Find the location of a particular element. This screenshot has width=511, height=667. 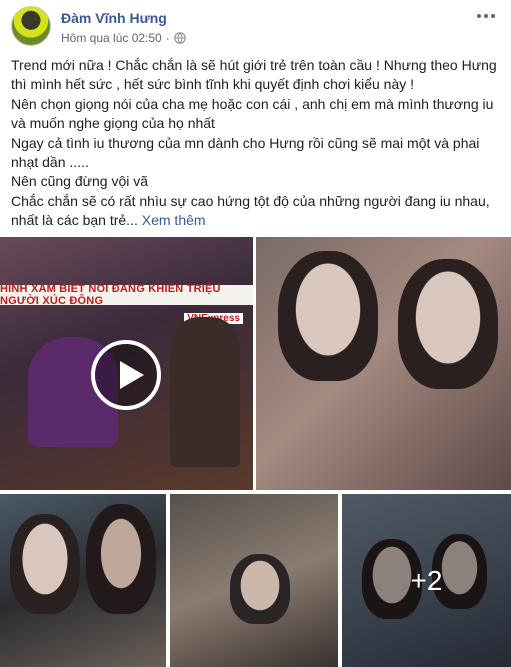

post-text-line-last: nhất là các bạn trẻ... Xem thêm is located at coordinates (258, 220).